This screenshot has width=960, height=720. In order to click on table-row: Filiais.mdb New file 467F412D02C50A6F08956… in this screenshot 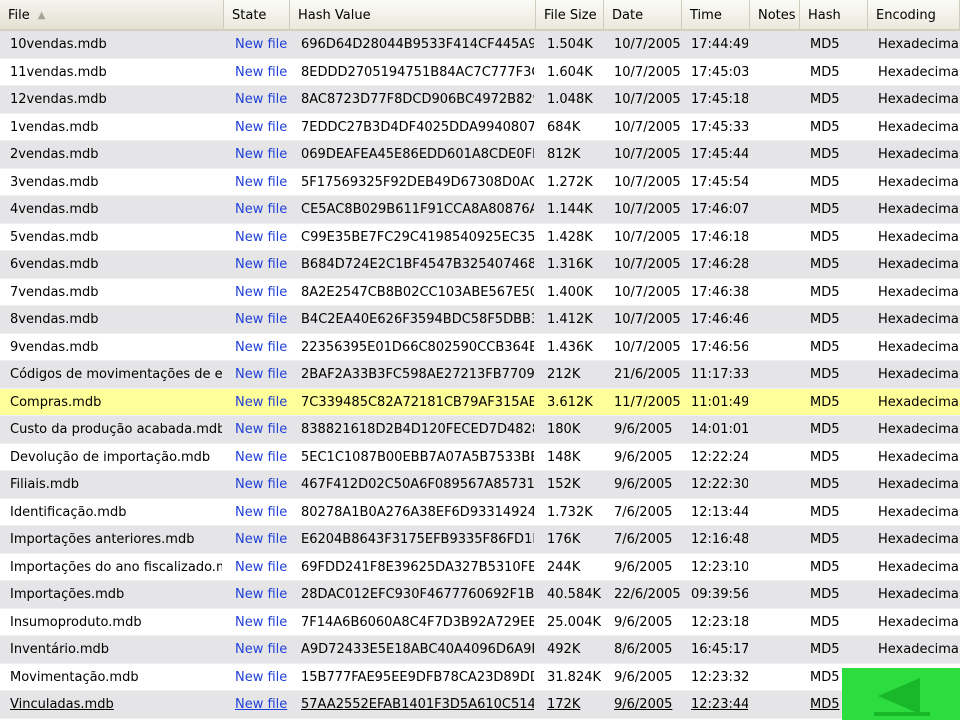, I will do `click(480, 485)`.